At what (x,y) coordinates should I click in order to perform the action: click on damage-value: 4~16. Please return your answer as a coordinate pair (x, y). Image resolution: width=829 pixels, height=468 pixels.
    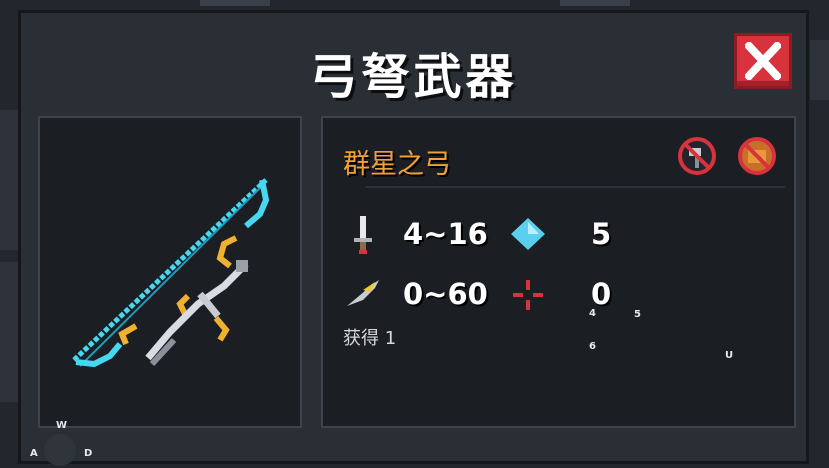
    Looking at the image, I should click on (445, 234).